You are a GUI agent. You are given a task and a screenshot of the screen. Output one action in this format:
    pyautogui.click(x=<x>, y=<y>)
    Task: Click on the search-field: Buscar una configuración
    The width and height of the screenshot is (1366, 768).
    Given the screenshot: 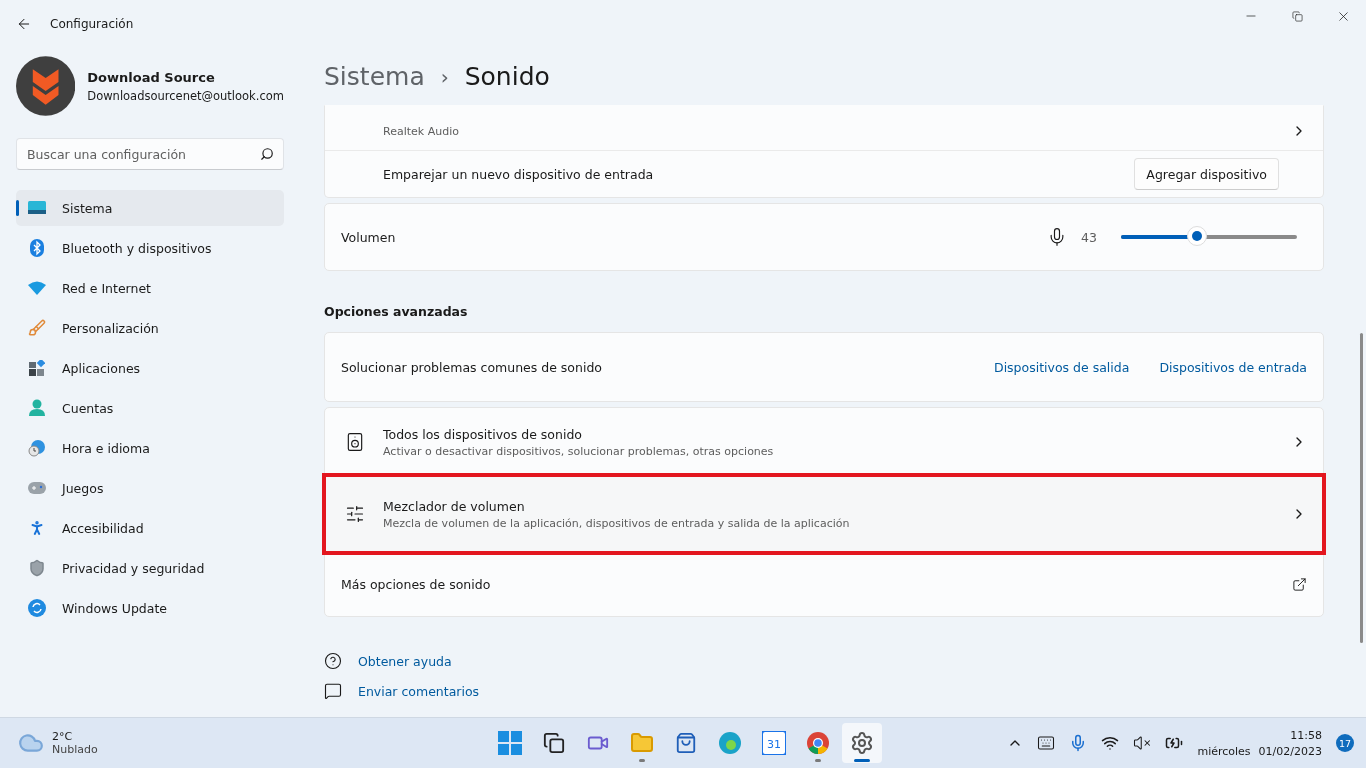 What is the action you would take?
    pyautogui.click(x=150, y=154)
    